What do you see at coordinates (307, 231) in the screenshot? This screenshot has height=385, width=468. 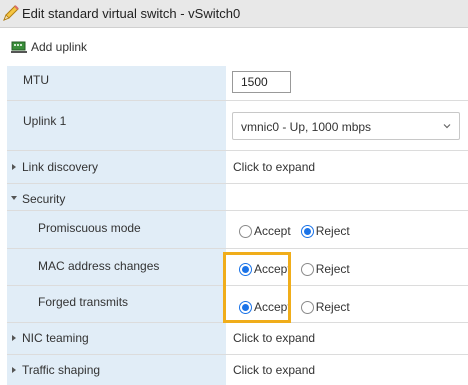 I see `promiscuous-reject-radio` at bounding box center [307, 231].